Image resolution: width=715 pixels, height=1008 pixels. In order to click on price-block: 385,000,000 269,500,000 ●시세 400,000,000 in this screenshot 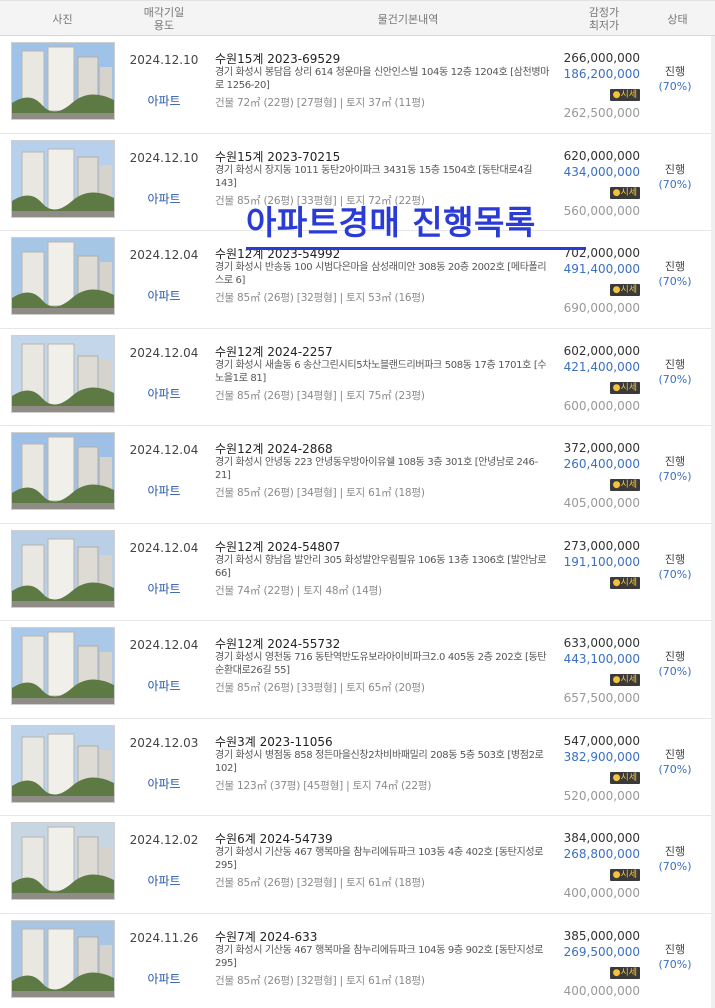, I will do `click(592, 963)`.